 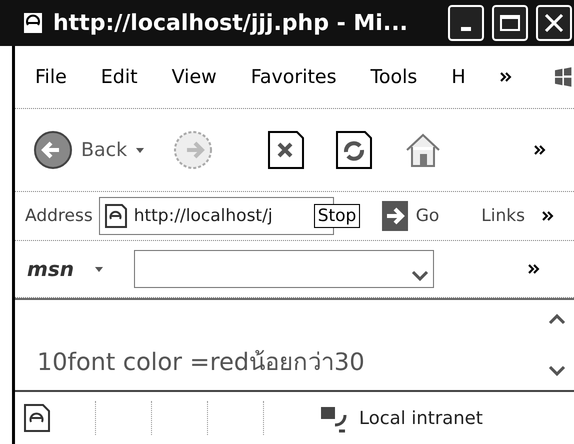 I want to click on maximize-icon, so click(x=510, y=23).